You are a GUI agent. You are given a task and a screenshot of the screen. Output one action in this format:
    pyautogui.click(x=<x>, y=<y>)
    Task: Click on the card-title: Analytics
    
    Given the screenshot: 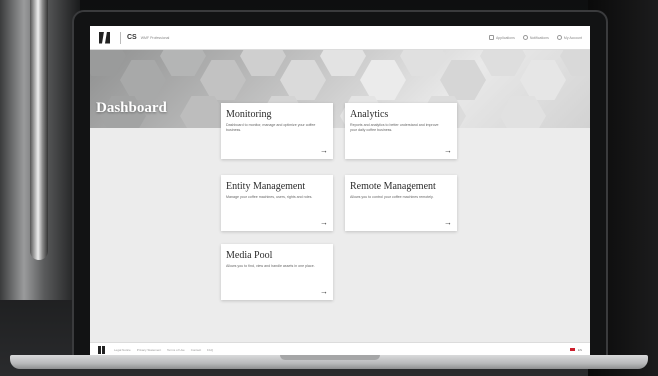 What is the action you would take?
    pyautogui.click(x=369, y=114)
    